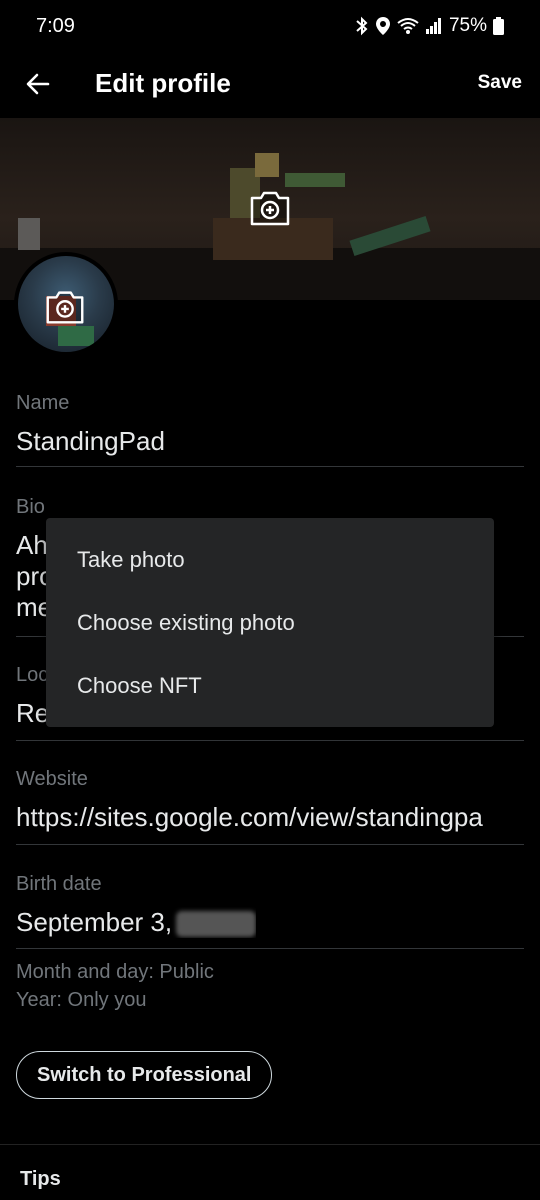  Describe the element at coordinates (362, 26) in the screenshot. I see `bluetooth-icon` at that location.